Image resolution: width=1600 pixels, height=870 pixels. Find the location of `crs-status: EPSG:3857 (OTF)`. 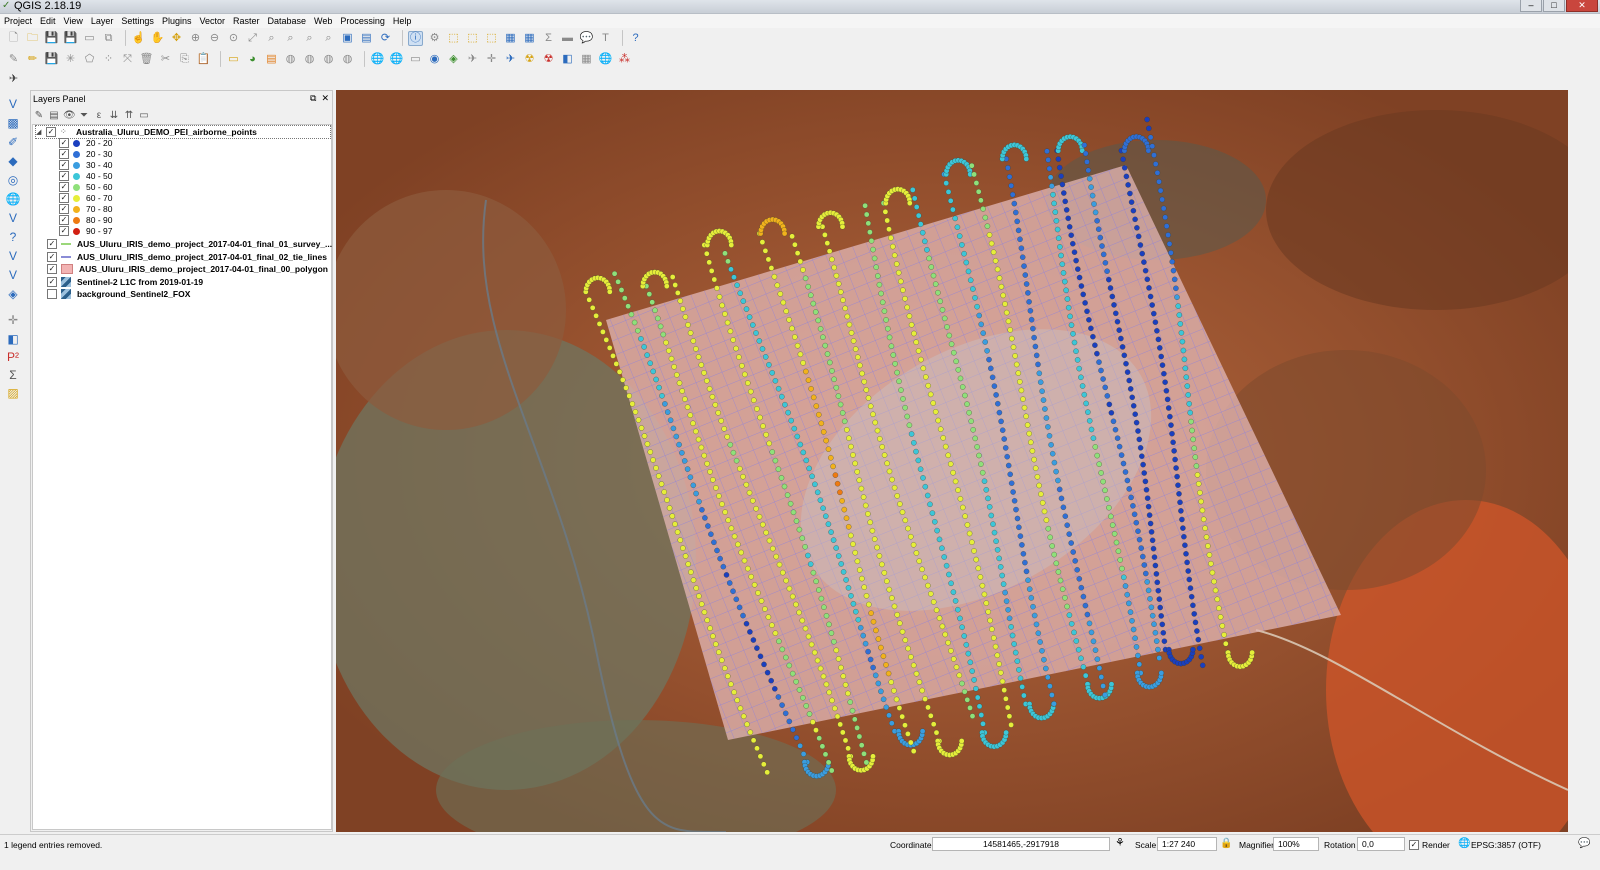

crs-status: EPSG:3857 (OTF) is located at coordinates (1506, 845).